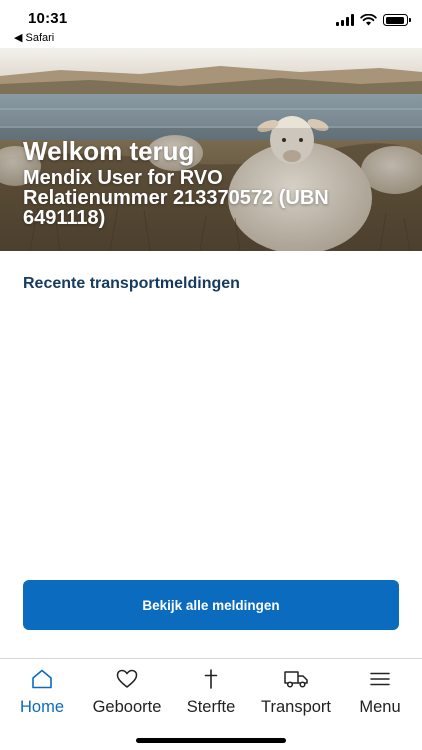 The image size is (422, 750). I want to click on welcome-title: Welkom terug, so click(109, 151).